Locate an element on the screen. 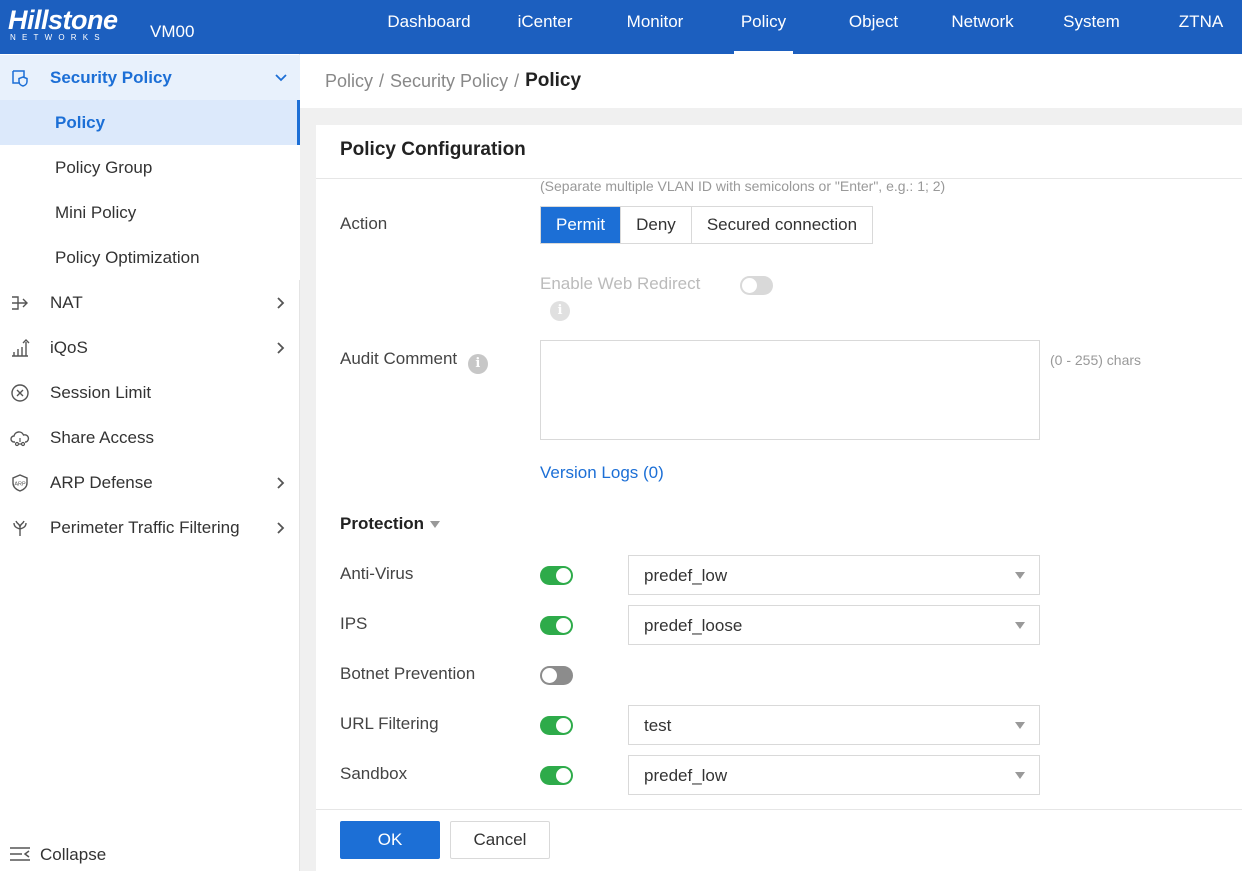 The width and height of the screenshot is (1242, 871). sidebar-item-label: NAT is located at coordinates (66, 302).